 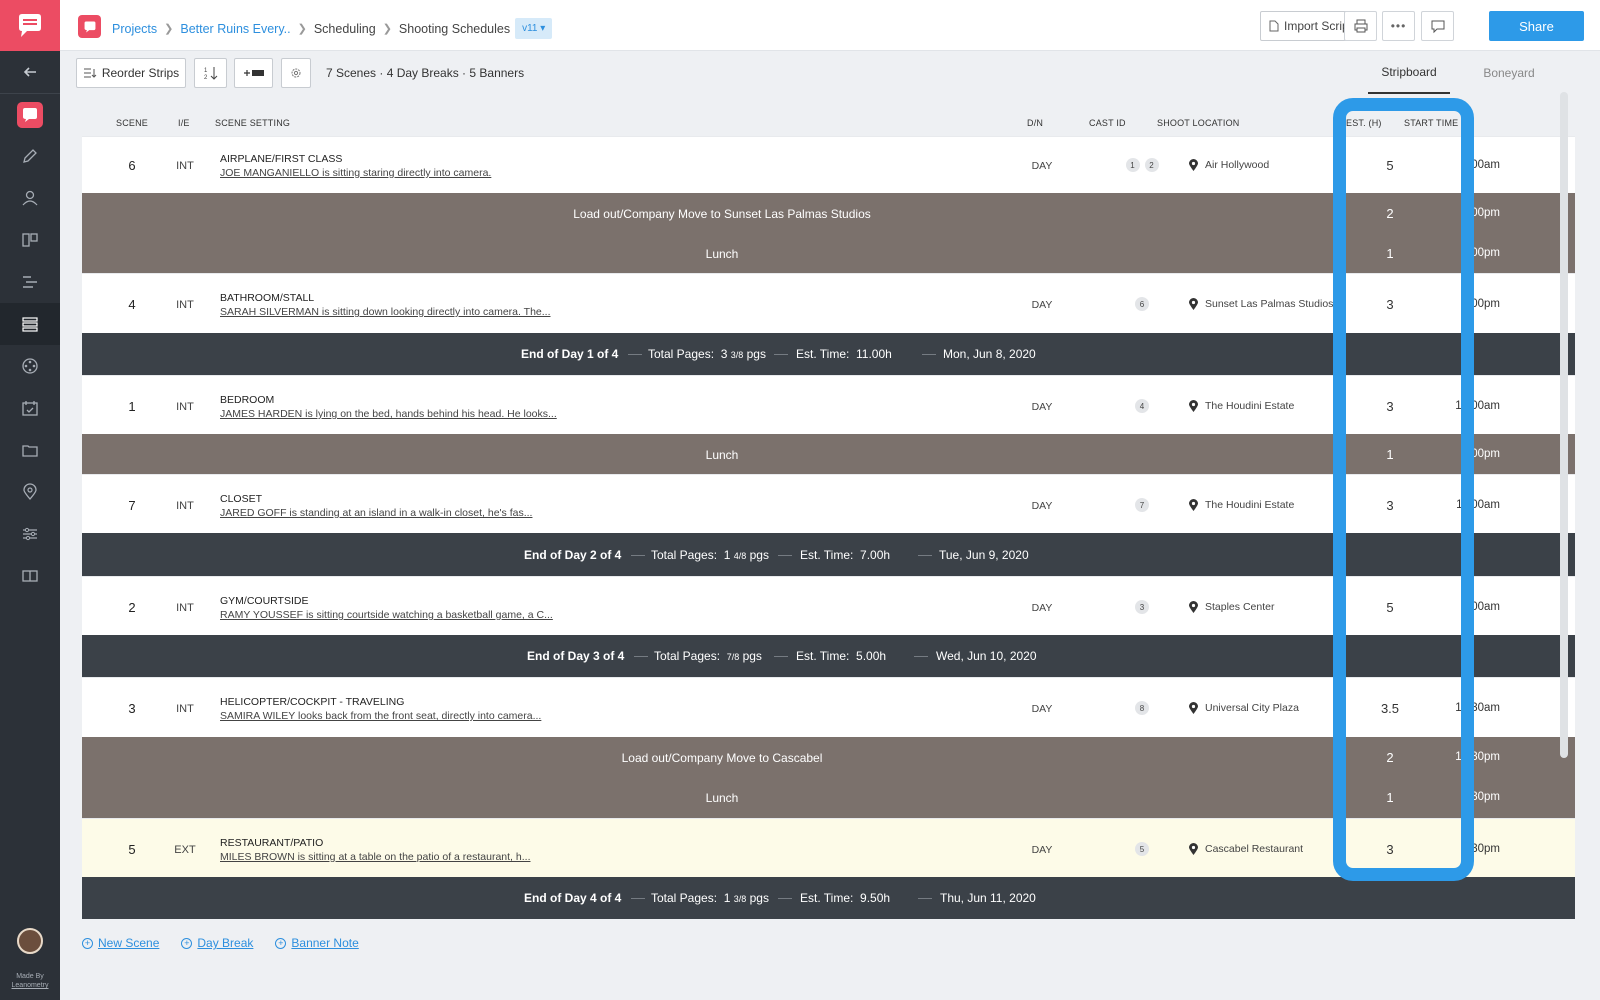 I want to click on reorder-strips-label: Reorder Strips, so click(x=140, y=73).